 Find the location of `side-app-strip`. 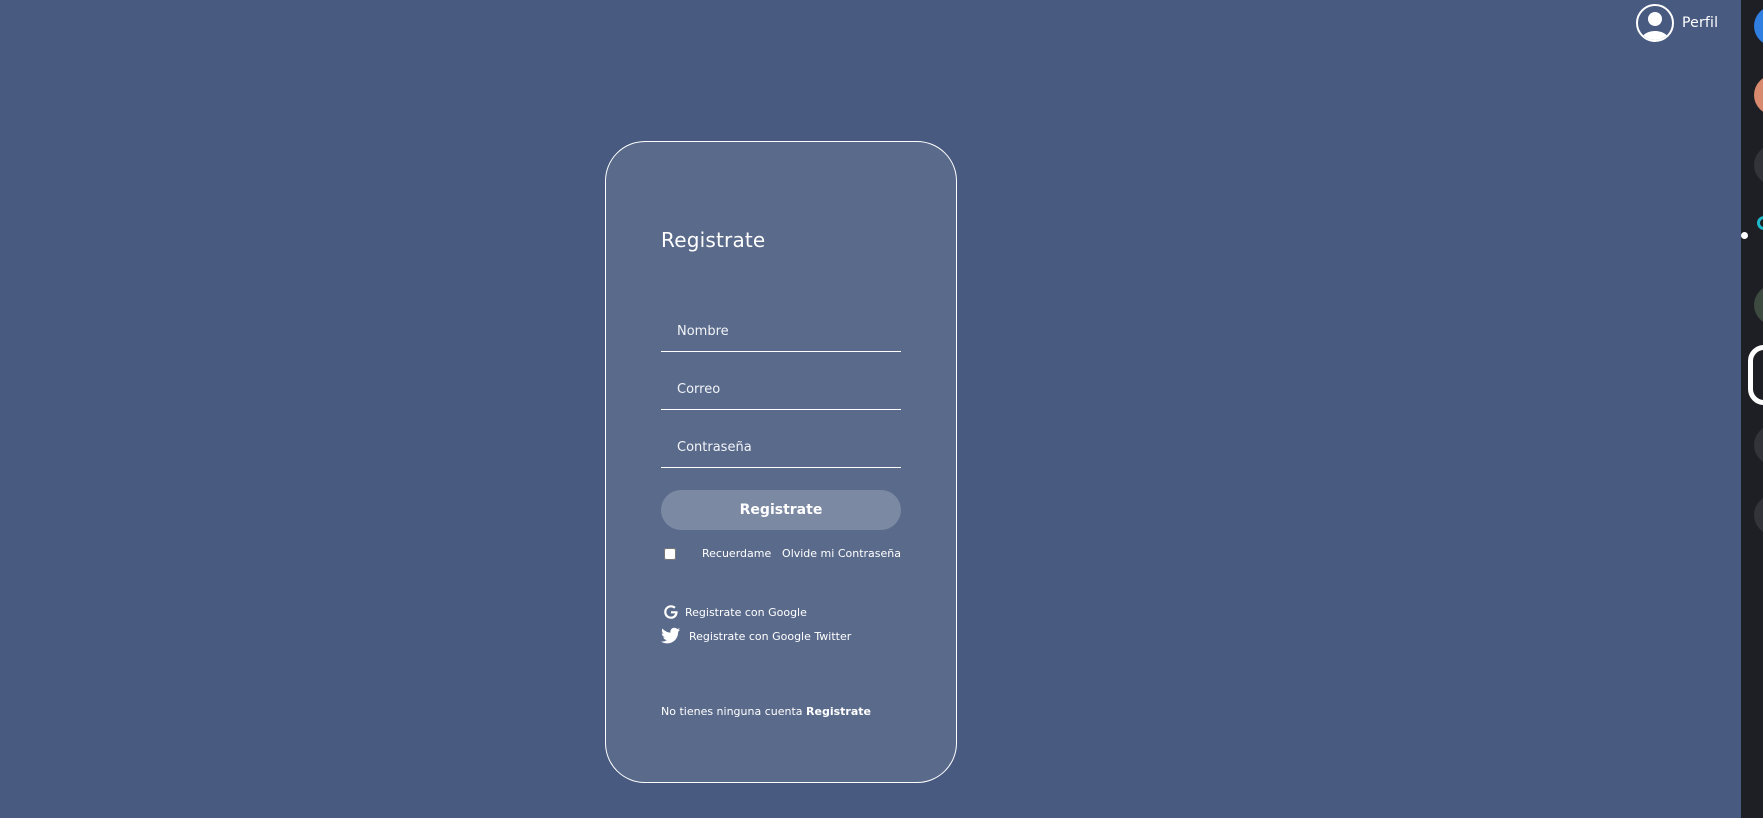

side-app-strip is located at coordinates (1752, 409).